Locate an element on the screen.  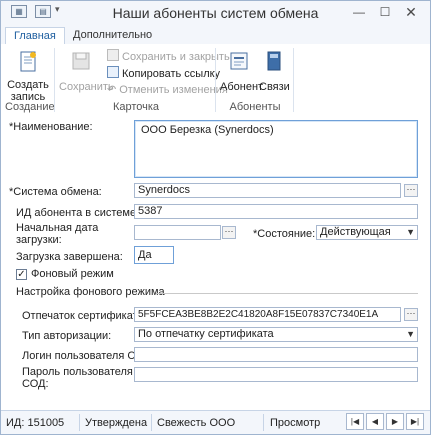
load-complete-label: Загрузка завершена: is located at coordinates (69, 257).